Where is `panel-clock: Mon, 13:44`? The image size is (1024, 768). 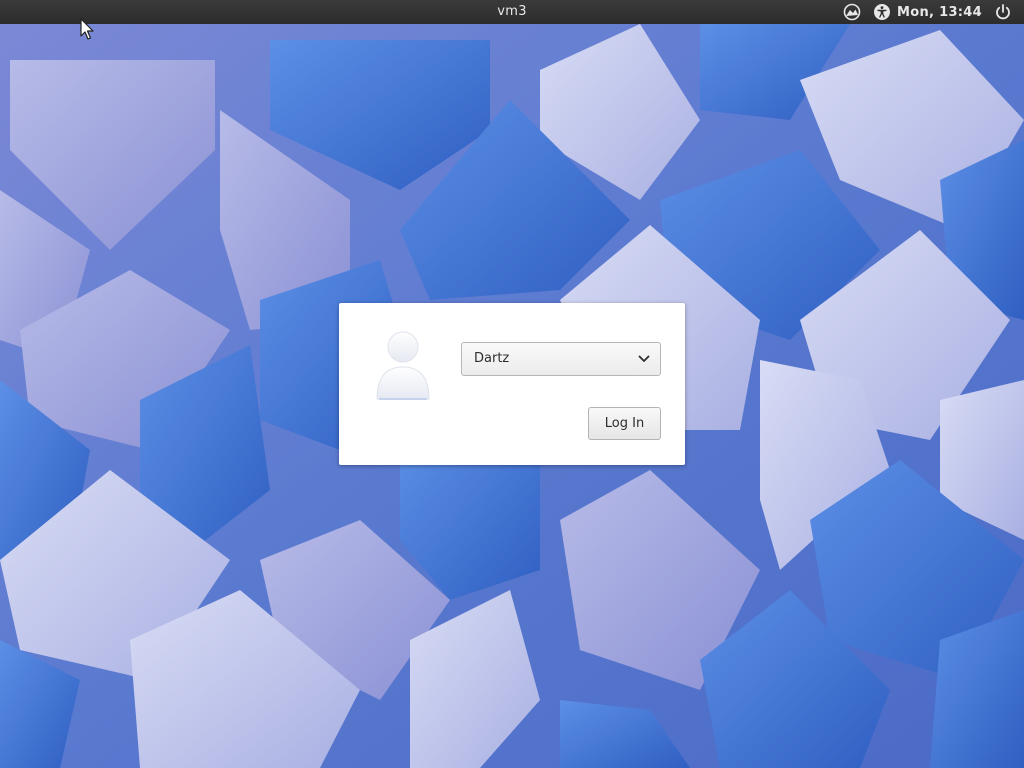
panel-clock: Mon, 13:44 is located at coordinates (939, 12).